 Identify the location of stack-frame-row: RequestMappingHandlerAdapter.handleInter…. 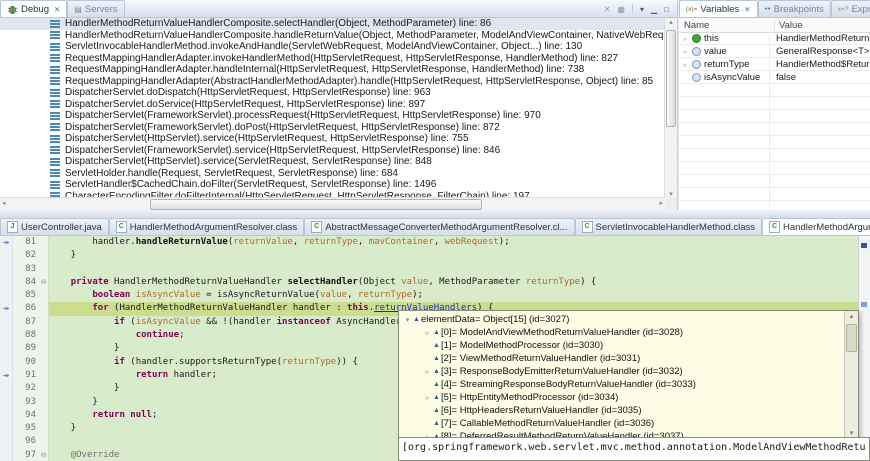
(332, 70).